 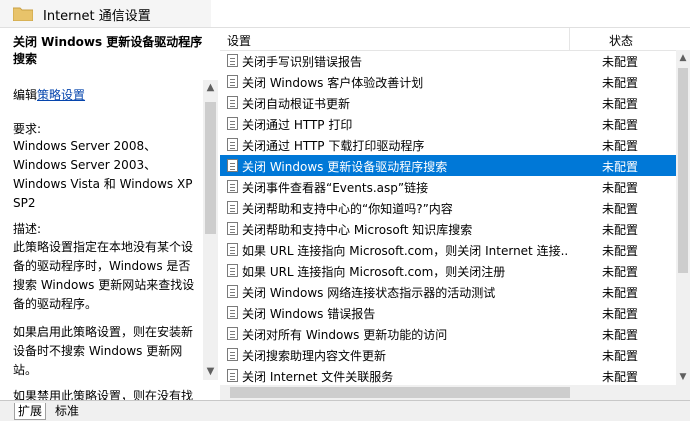 What do you see at coordinates (345, 167) in the screenshot?
I see `setting-name: 关闭 Windows 更新设备驱动程序搜索` at bounding box center [345, 167].